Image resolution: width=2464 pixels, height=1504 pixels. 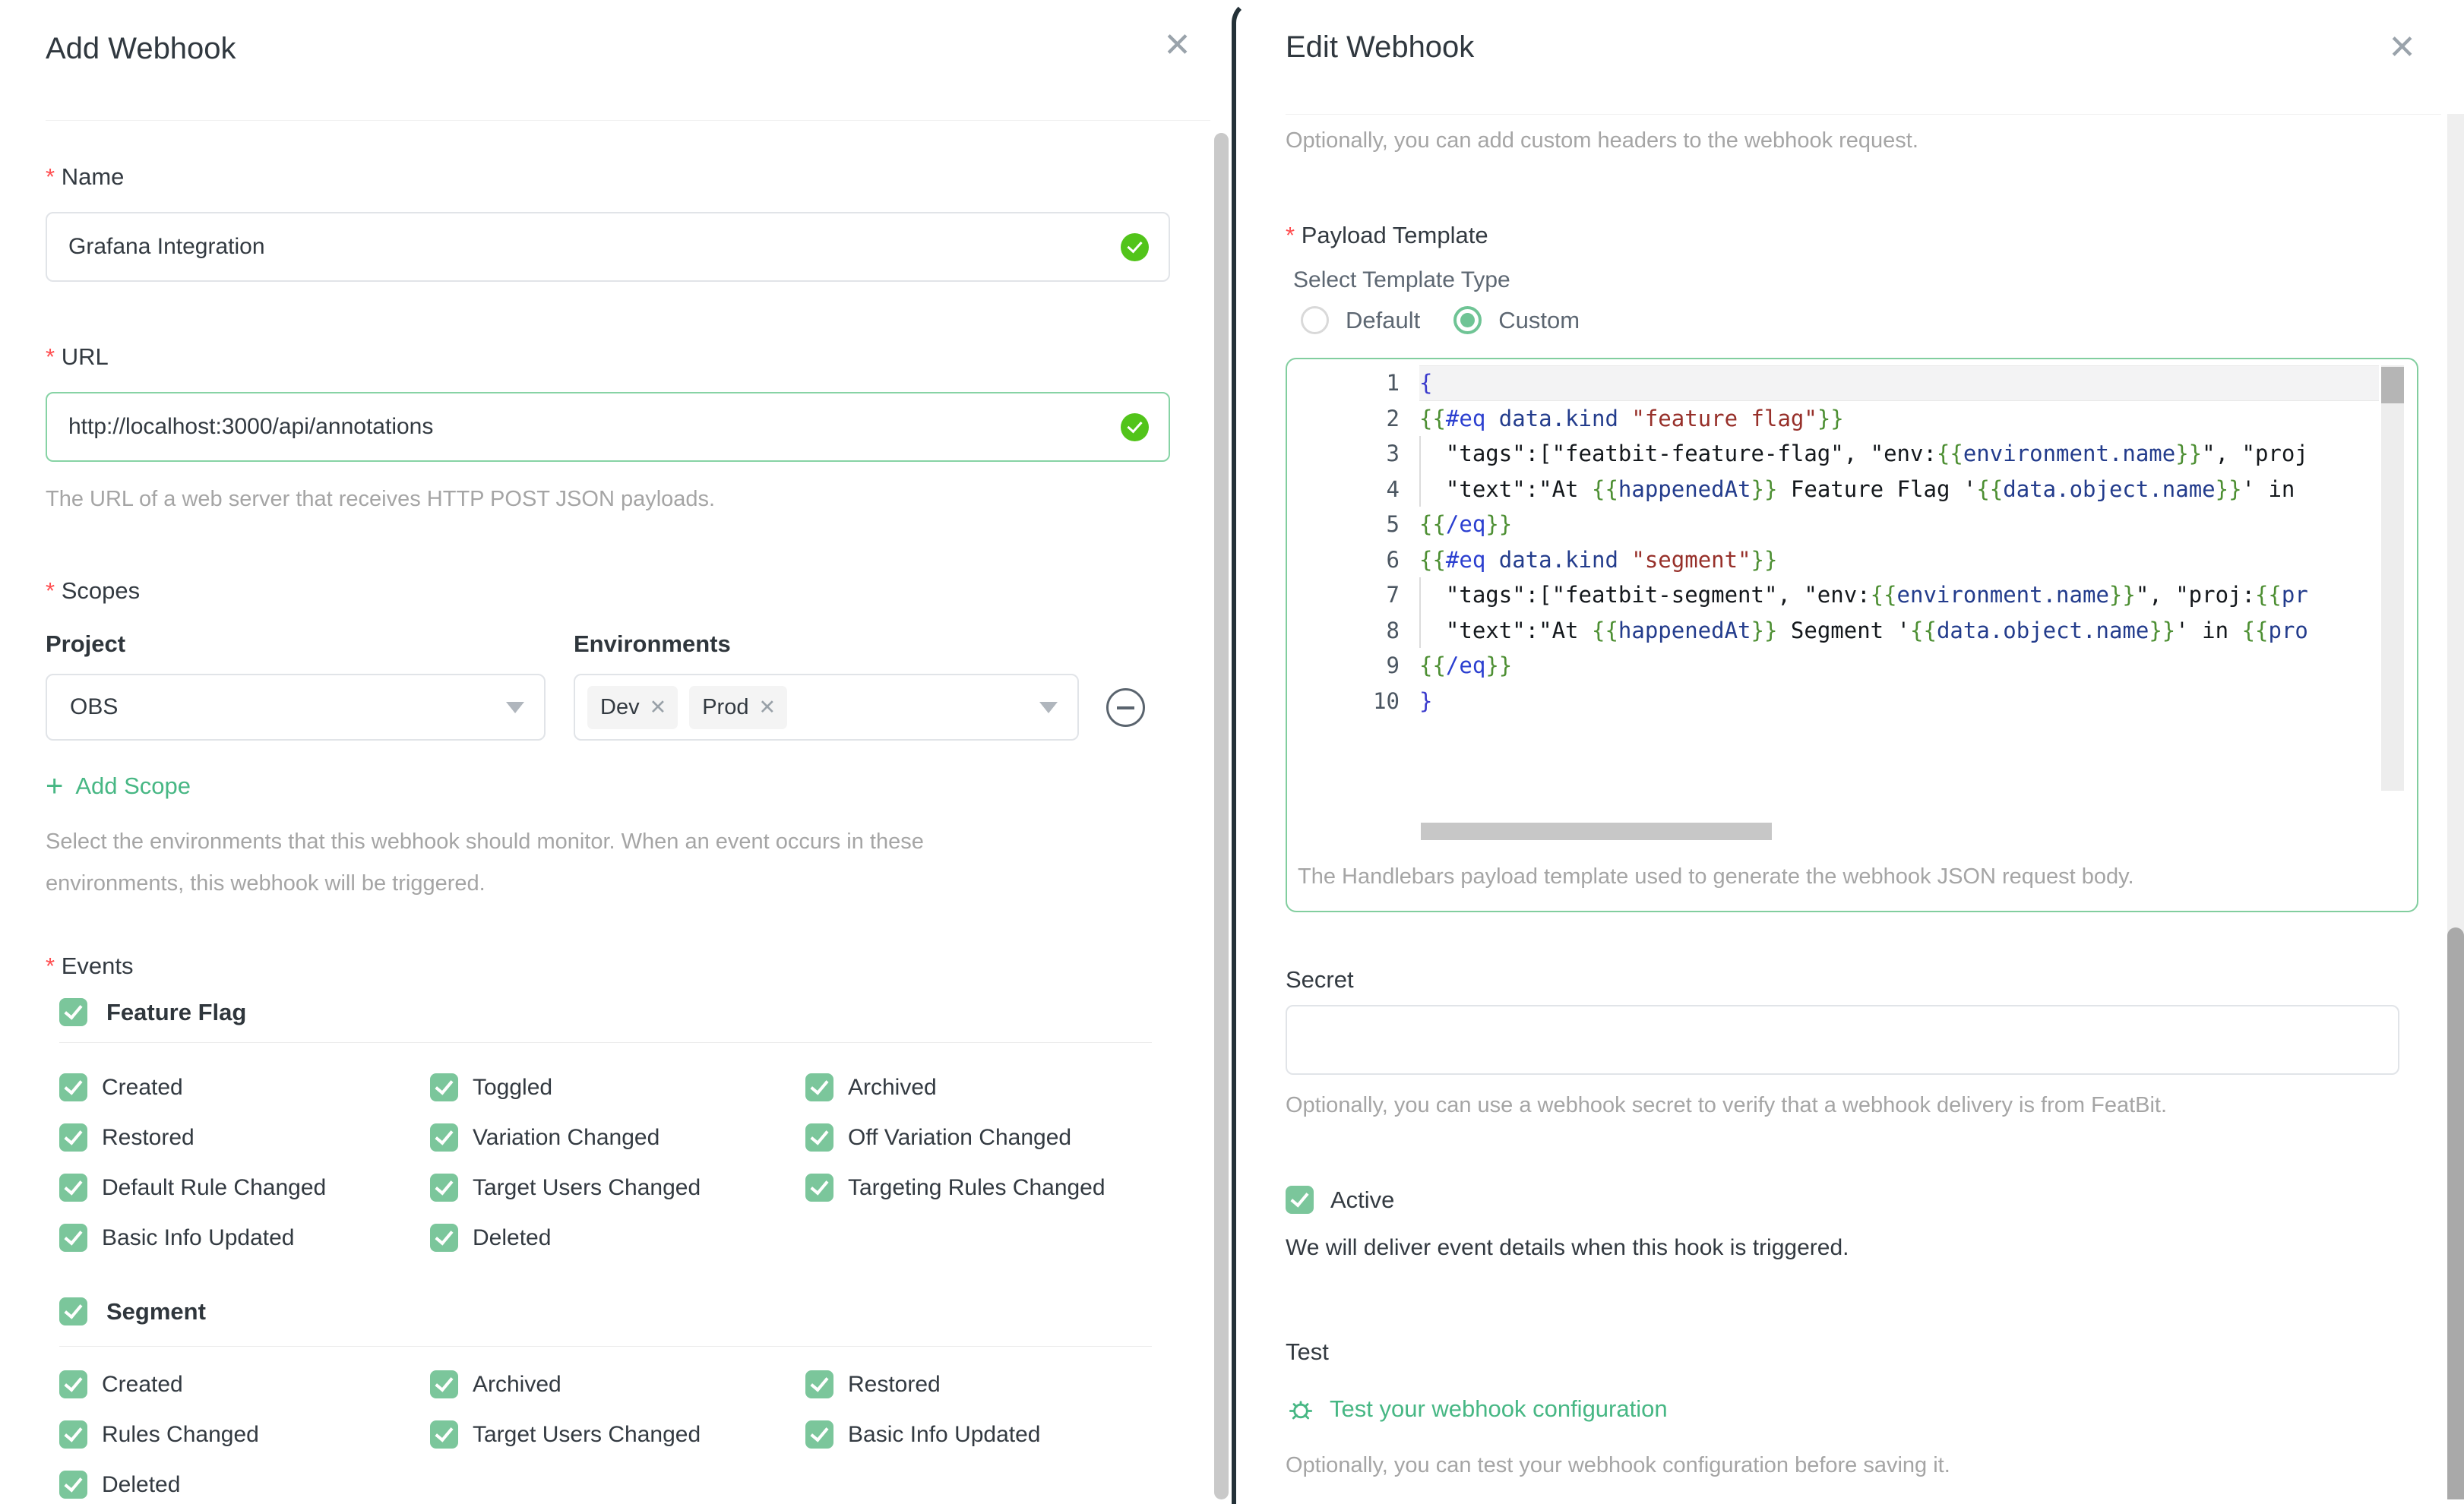 I want to click on line-content: {{#eq data.kind "segment"}}, so click(x=1899, y=560).